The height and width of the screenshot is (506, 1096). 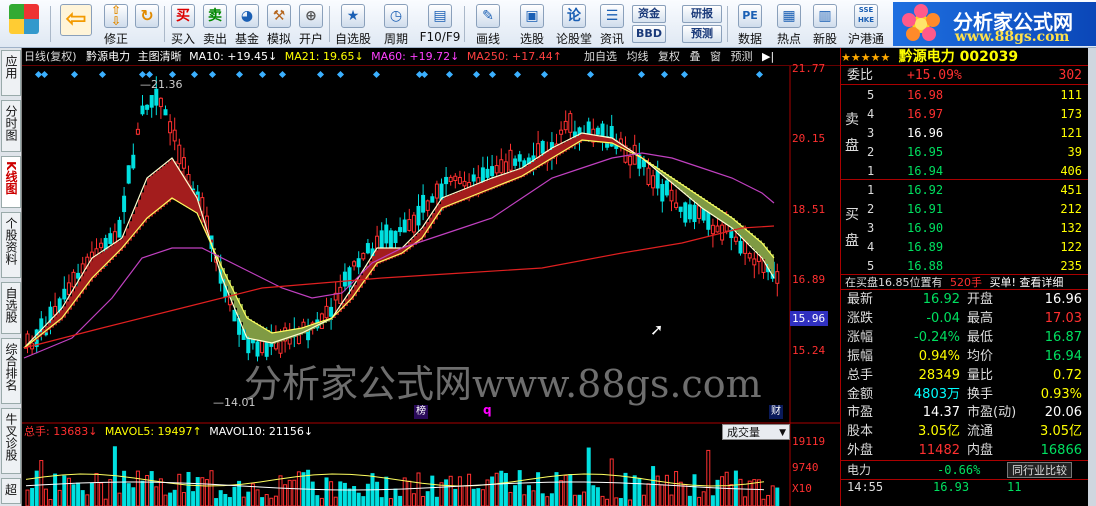 I want to click on sell-button: 卖 卖出, so click(x=215, y=24).